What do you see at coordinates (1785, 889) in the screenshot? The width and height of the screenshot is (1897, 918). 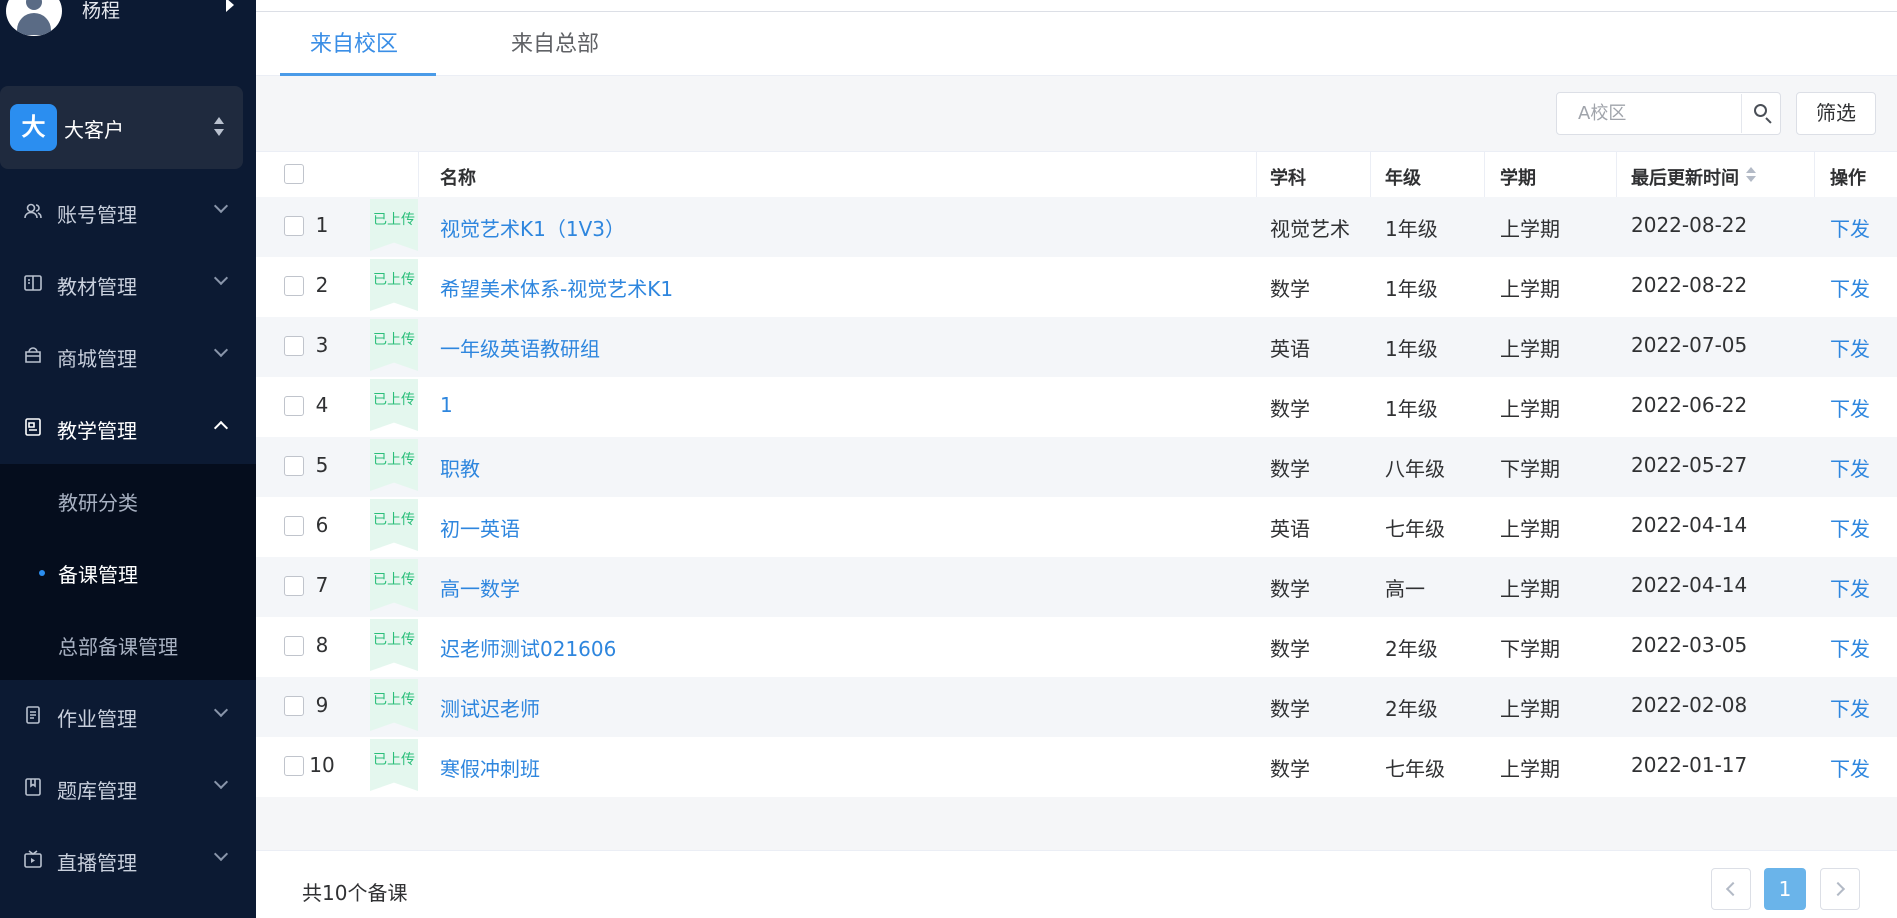 I see `page-1-button: 1` at bounding box center [1785, 889].